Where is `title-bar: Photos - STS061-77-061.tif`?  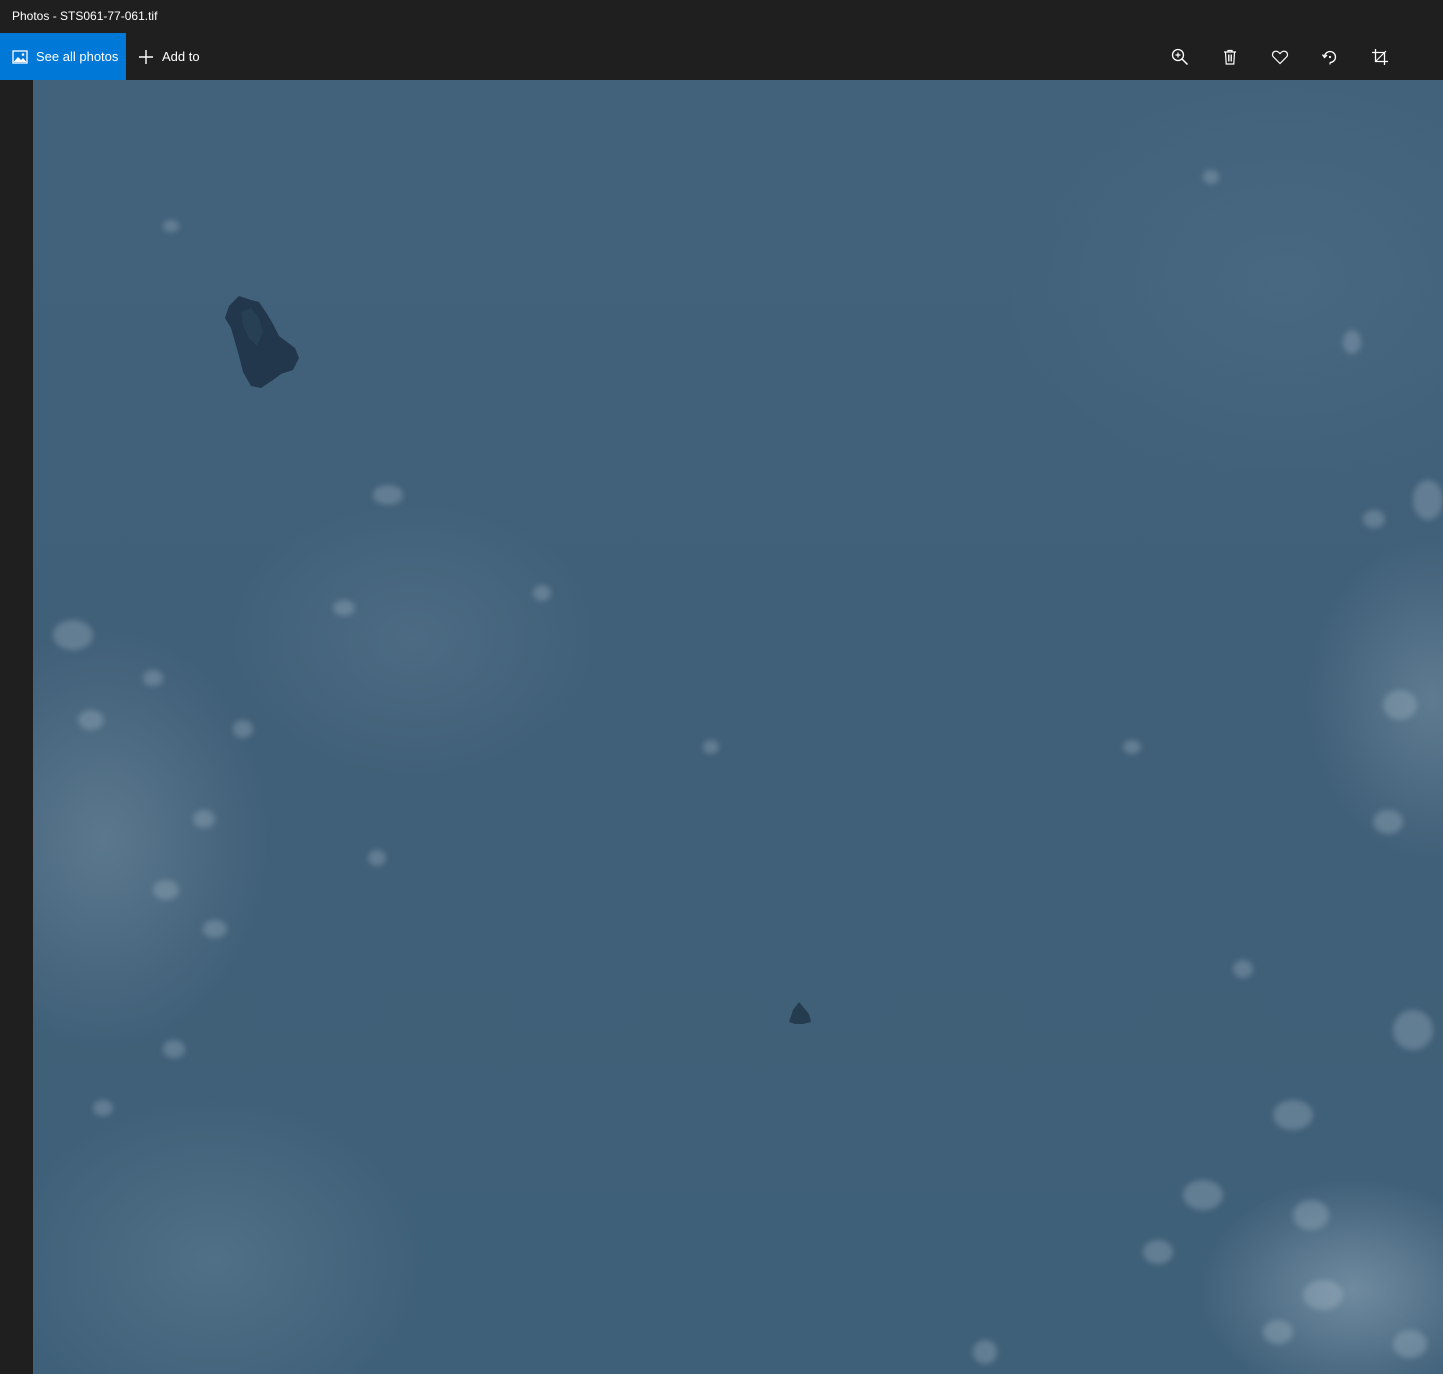 title-bar: Photos - STS061-77-061.tif is located at coordinates (721, 16).